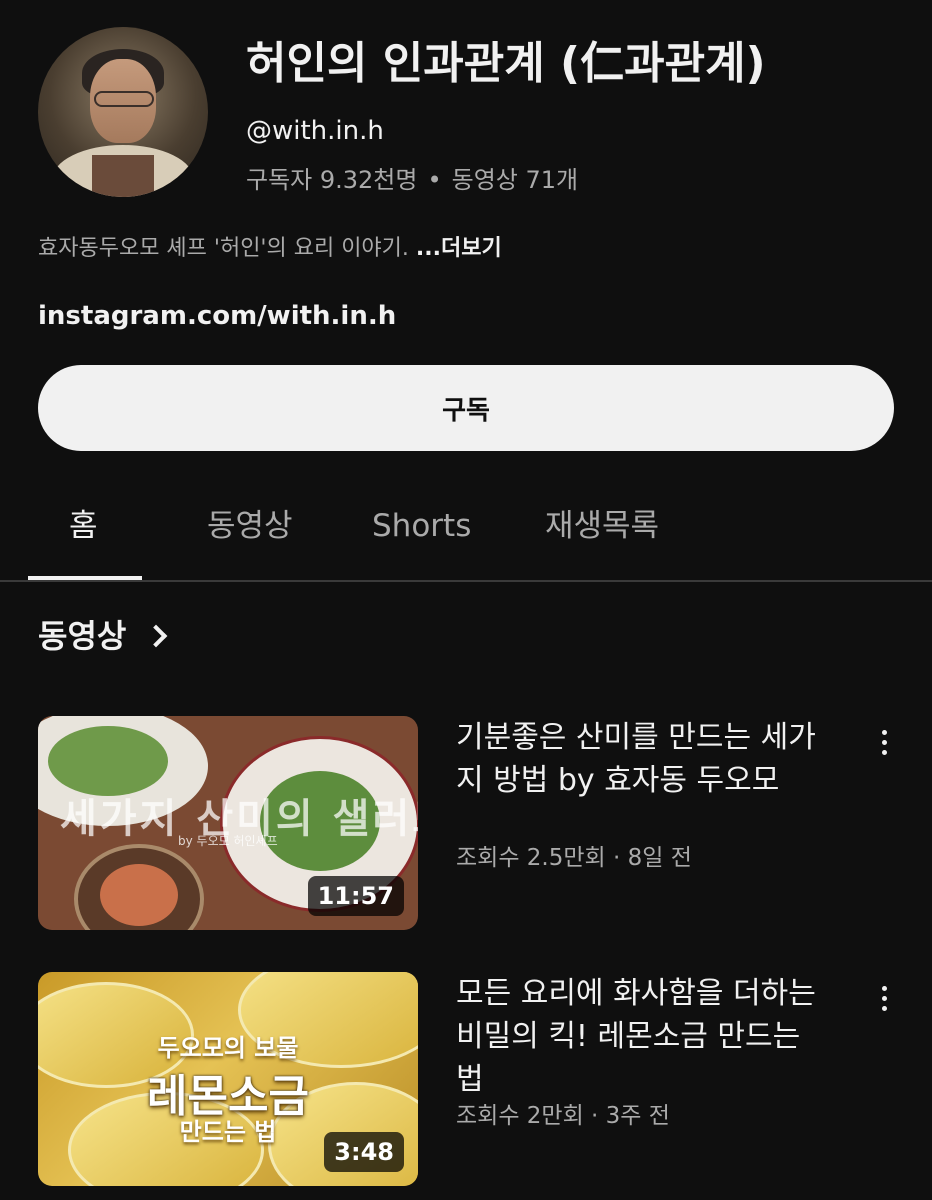  What do you see at coordinates (364, 1152) in the screenshot?
I see `duration-badge: 3:48` at bounding box center [364, 1152].